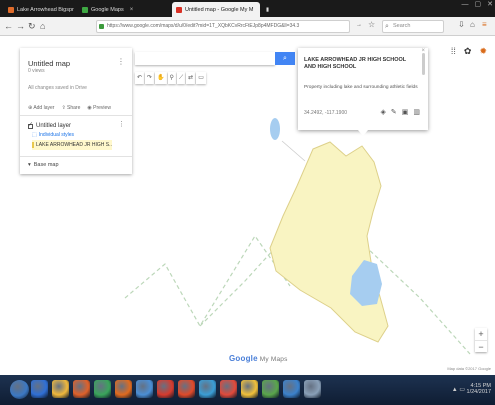  What do you see at coordinates (472, 24) in the screenshot?
I see `home-page-icon: ⌂` at bounding box center [472, 24].